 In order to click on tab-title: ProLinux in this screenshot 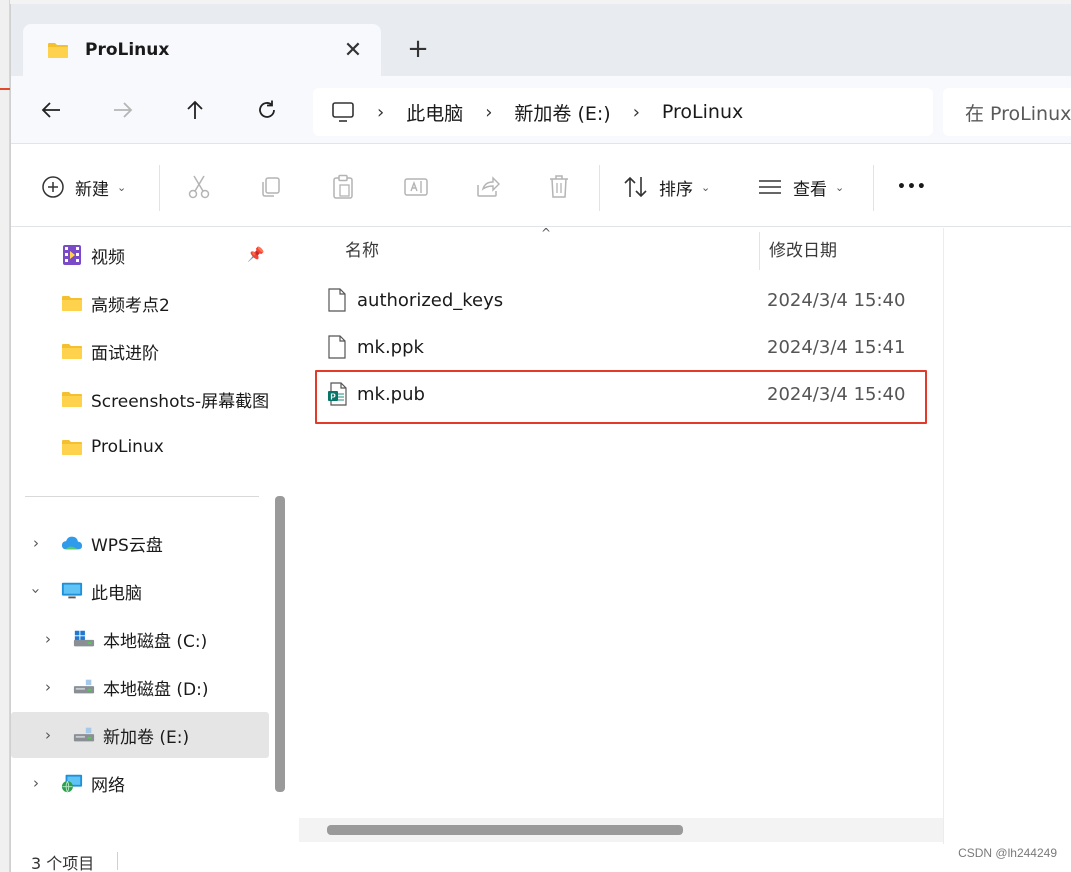, I will do `click(127, 50)`.